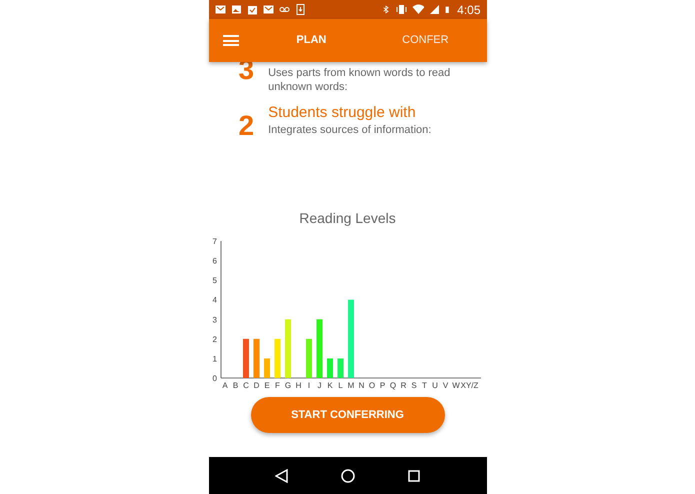  I want to click on struggle-rank: 2, so click(246, 126).